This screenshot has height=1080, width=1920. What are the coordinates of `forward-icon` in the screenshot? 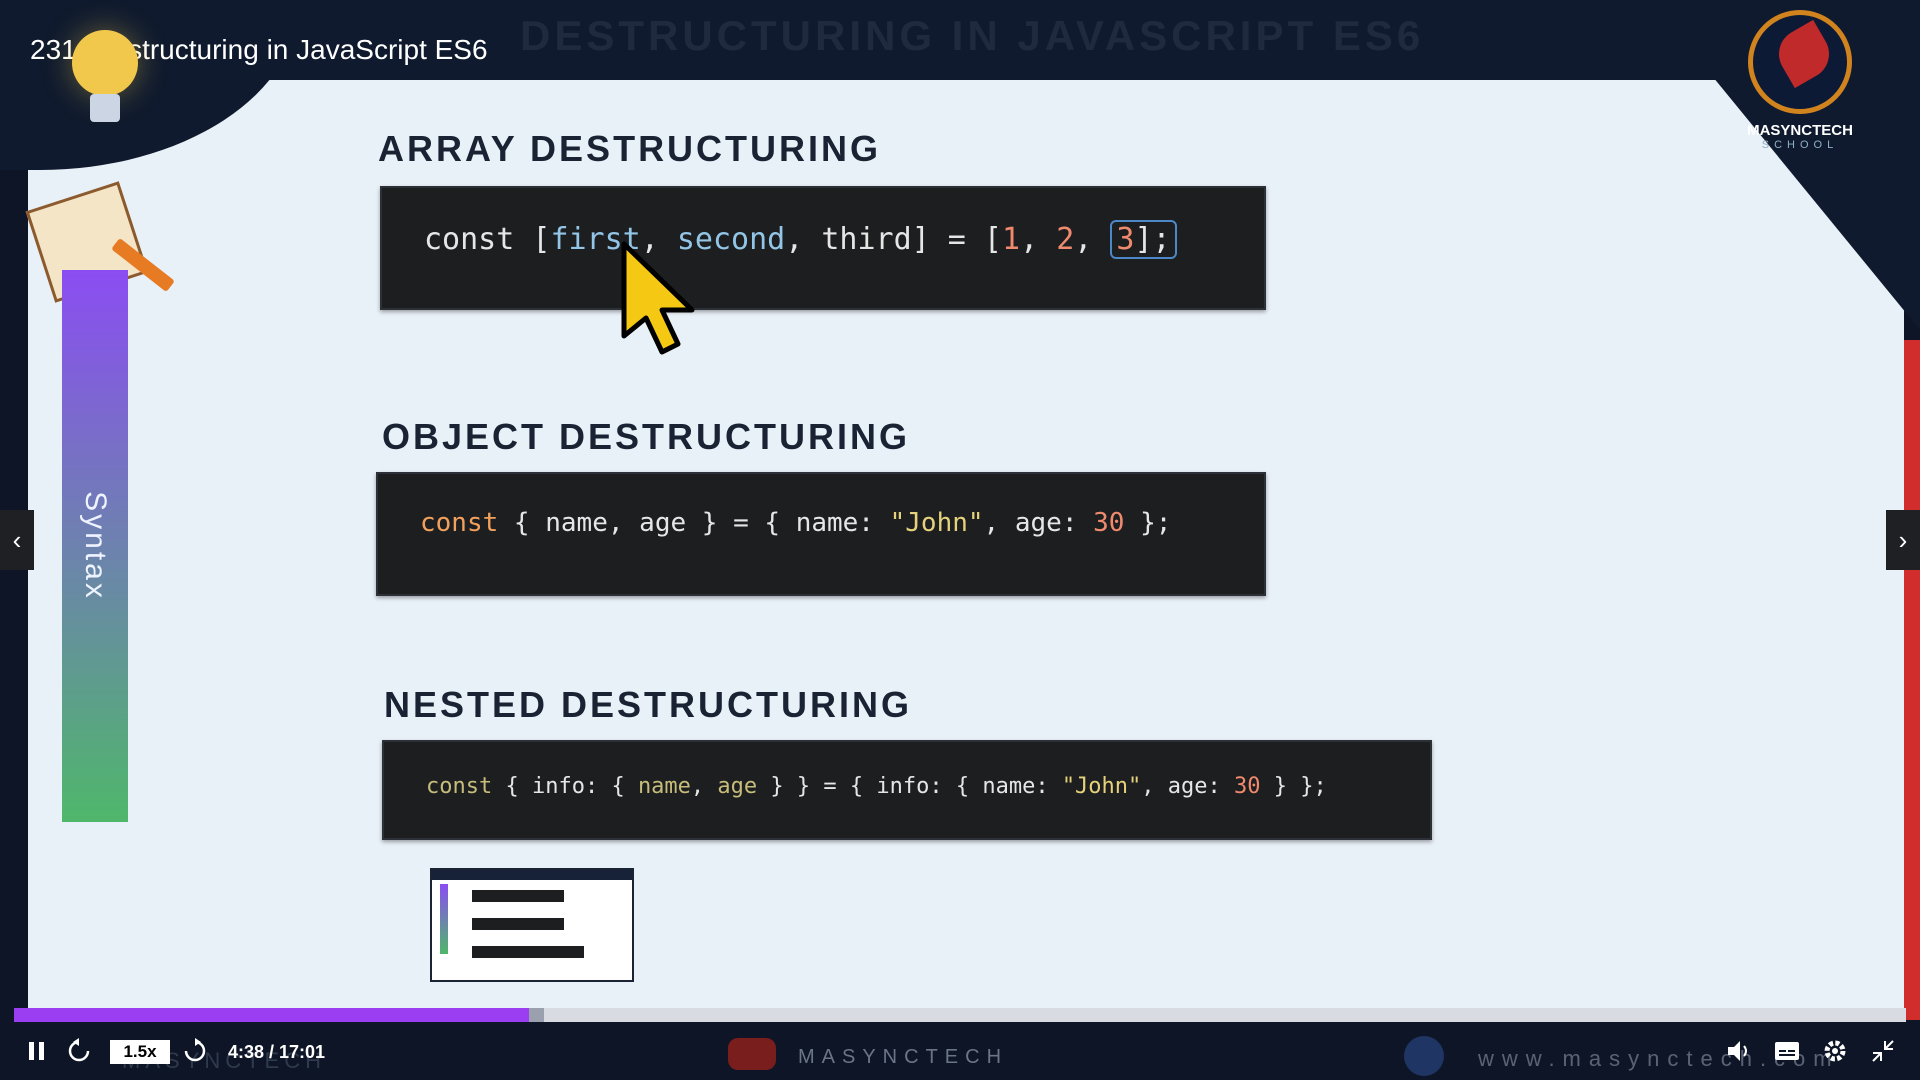 It's located at (195, 1050).